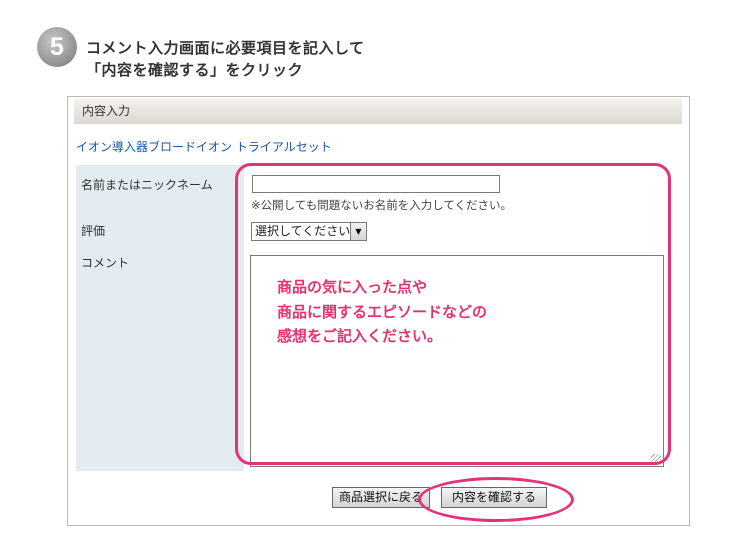  I want to click on annotation-line-1: 商品の気に入った点や, so click(352, 287).